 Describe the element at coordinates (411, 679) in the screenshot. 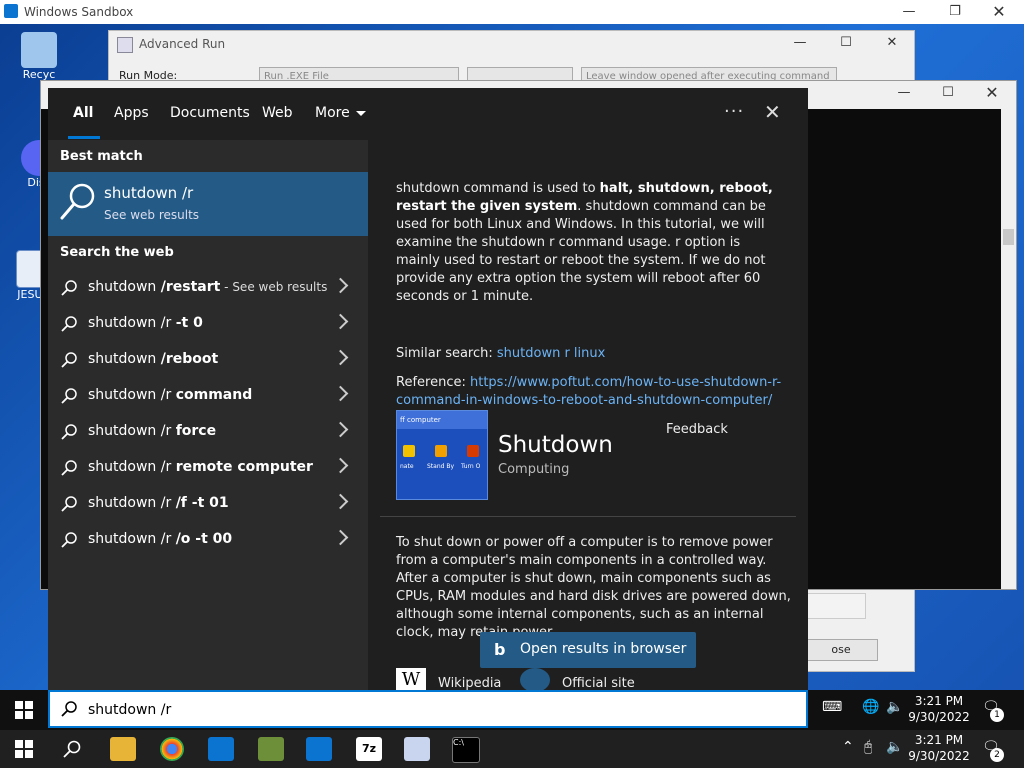

I see `wikipedia-icon: W` at that location.